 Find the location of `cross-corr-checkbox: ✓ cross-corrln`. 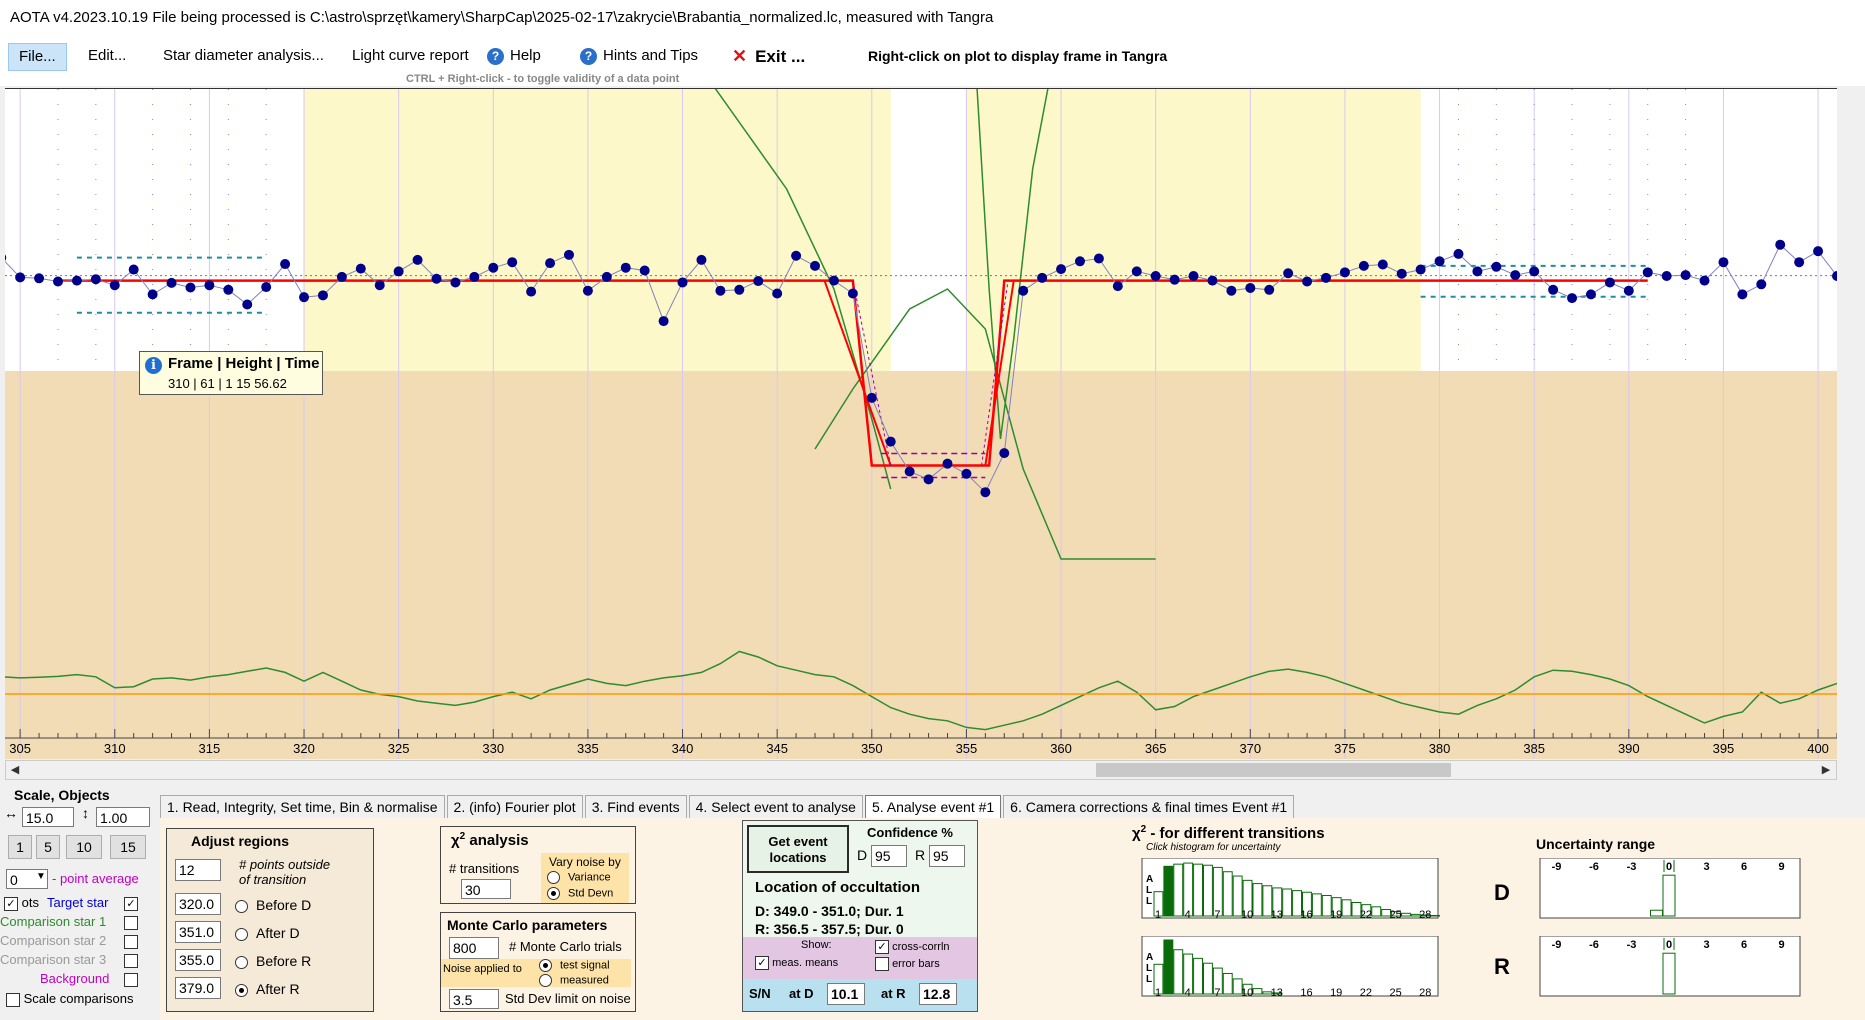

cross-corr-checkbox: ✓ cross-corrln is located at coordinates (912, 947).